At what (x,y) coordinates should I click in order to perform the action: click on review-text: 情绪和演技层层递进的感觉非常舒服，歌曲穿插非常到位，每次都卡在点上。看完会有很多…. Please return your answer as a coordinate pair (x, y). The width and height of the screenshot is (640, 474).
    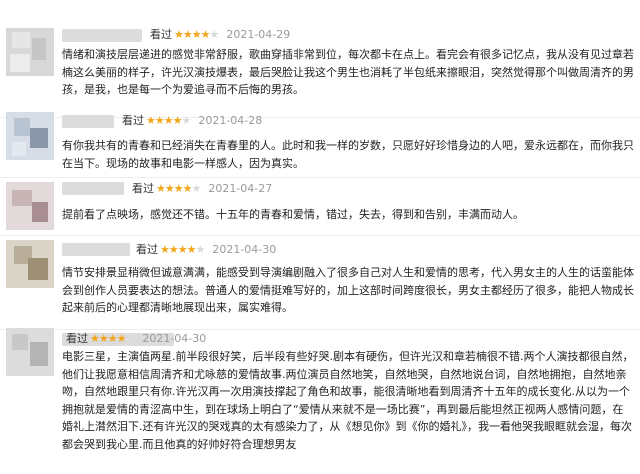
    Looking at the image, I should click on (348, 72).